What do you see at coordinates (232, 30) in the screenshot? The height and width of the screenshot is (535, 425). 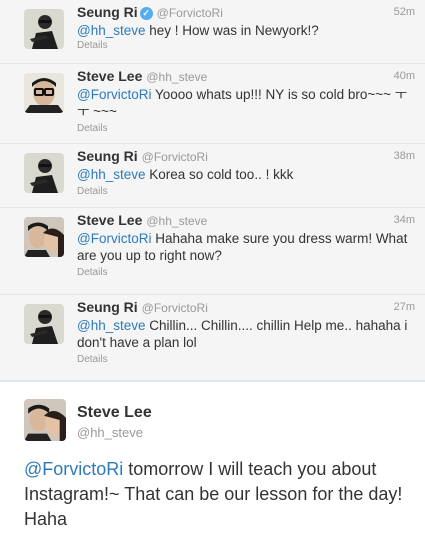 I see `tweet-body: hey ! How was in Newyork!?` at bounding box center [232, 30].